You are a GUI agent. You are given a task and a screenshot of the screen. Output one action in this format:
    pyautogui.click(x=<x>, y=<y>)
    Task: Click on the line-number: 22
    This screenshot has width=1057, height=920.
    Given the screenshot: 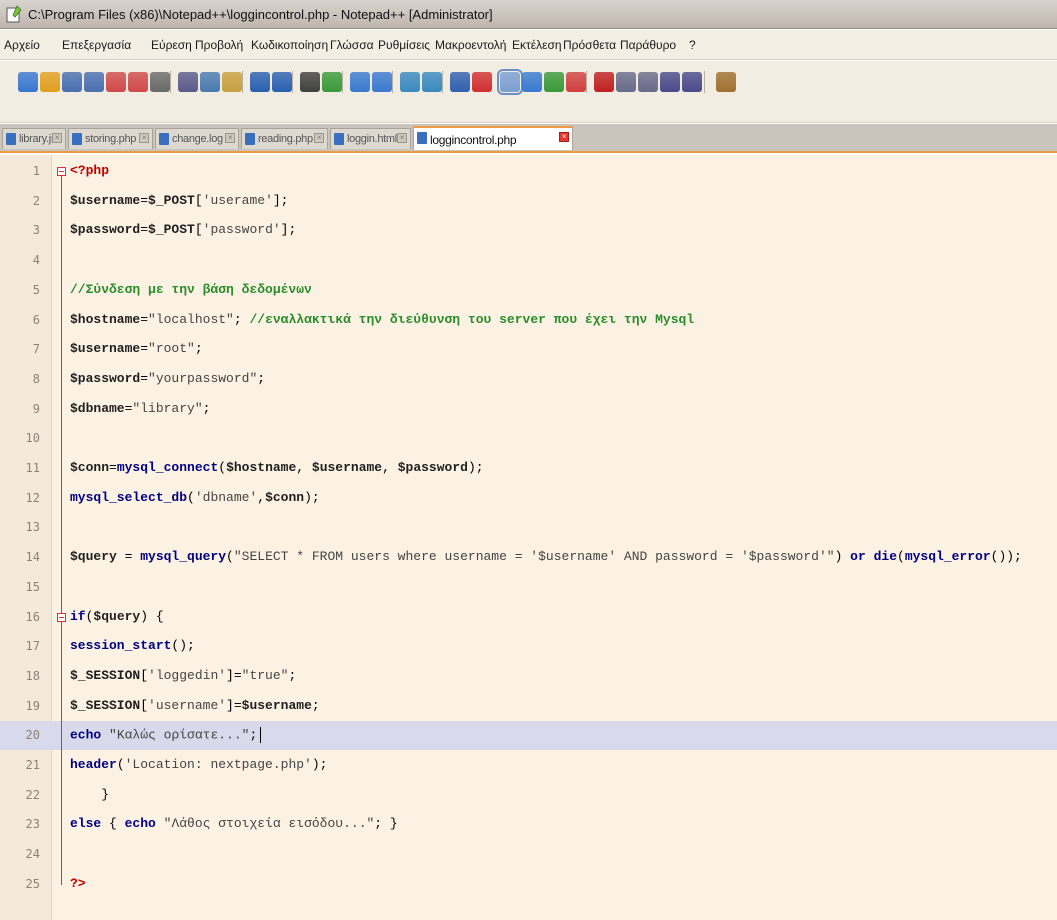 What is the action you would take?
    pyautogui.click(x=32, y=794)
    